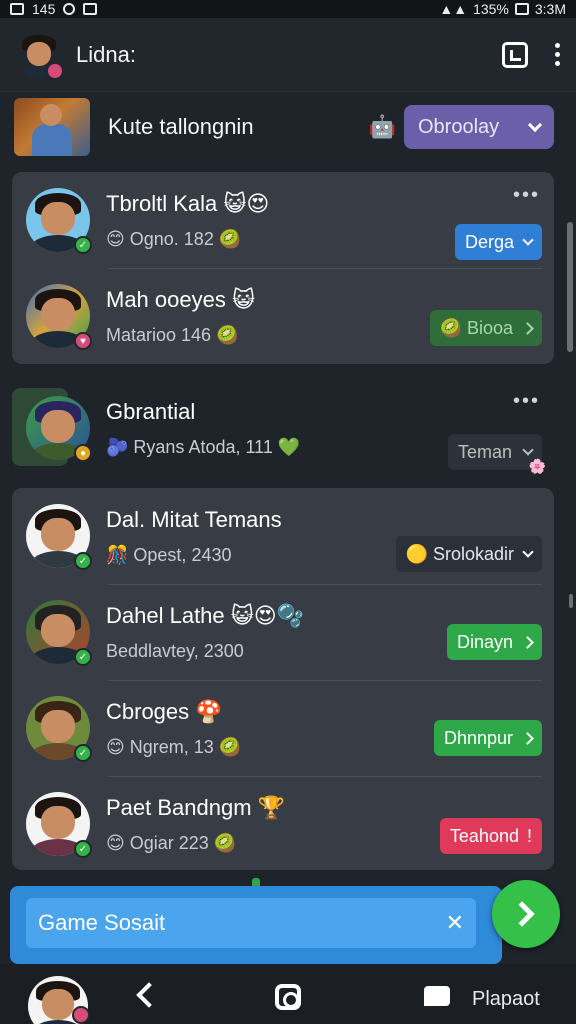 This screenshot has height=1024, width=576. Describe the element at coordinates (196, 807) in the screenshot. I see `friend-name: Paet Bandngm 🏆` at that location.